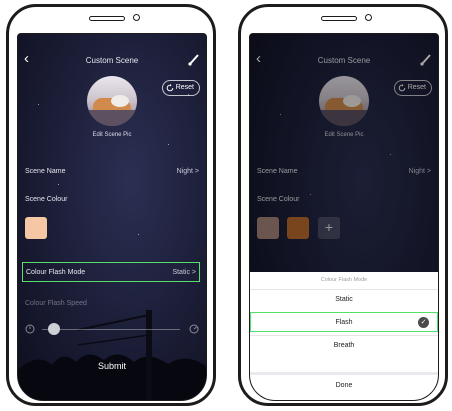 The height and width of the screenshot is (411, 452). I want to click on scene-name-label: Scene Name, so click(45, 171).